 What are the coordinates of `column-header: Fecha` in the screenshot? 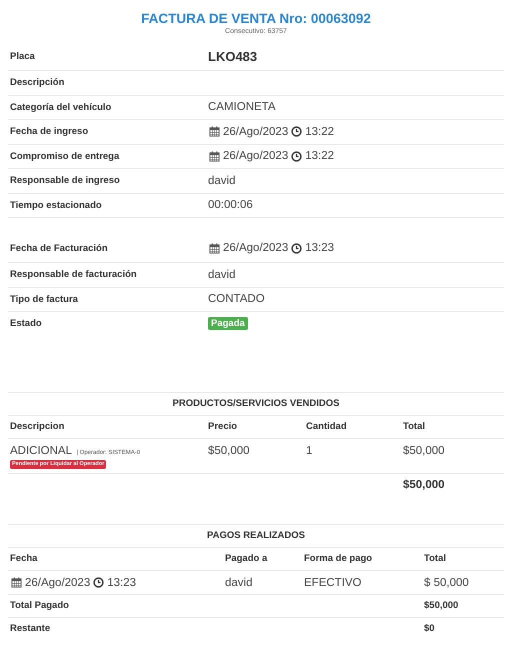 It's located at (24, 559).